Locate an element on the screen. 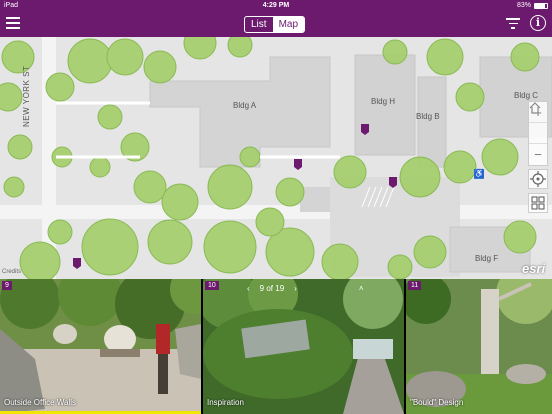 The image size is (552, 414). stop-number: 11 is located at coordinates (415, 285).